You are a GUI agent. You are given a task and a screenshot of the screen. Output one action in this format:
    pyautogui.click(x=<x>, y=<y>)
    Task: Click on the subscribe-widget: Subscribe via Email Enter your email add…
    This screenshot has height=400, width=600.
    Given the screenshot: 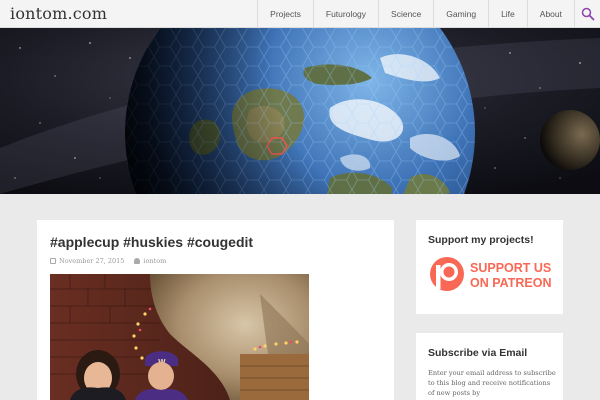 What is the action you would take?
    pyautogui.click(x=489, y=366)
    